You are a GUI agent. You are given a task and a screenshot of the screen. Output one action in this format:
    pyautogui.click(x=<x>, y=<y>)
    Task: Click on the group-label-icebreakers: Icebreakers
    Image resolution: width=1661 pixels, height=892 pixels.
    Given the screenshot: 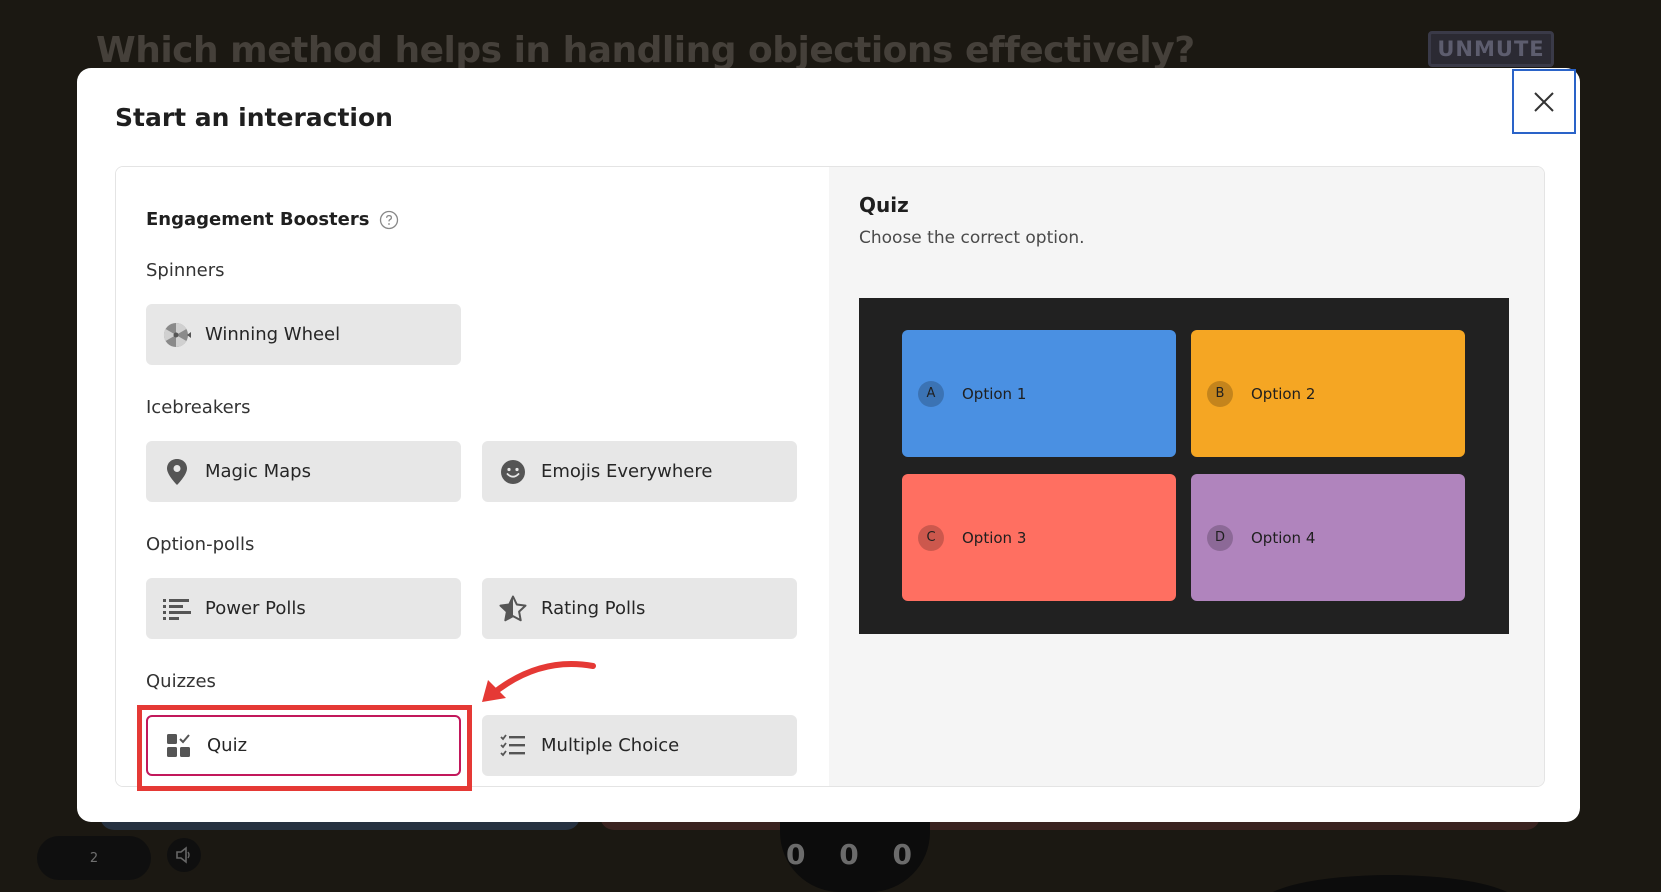 What is the action you would take?
    pyautogui.click(x=198, y=407)
    